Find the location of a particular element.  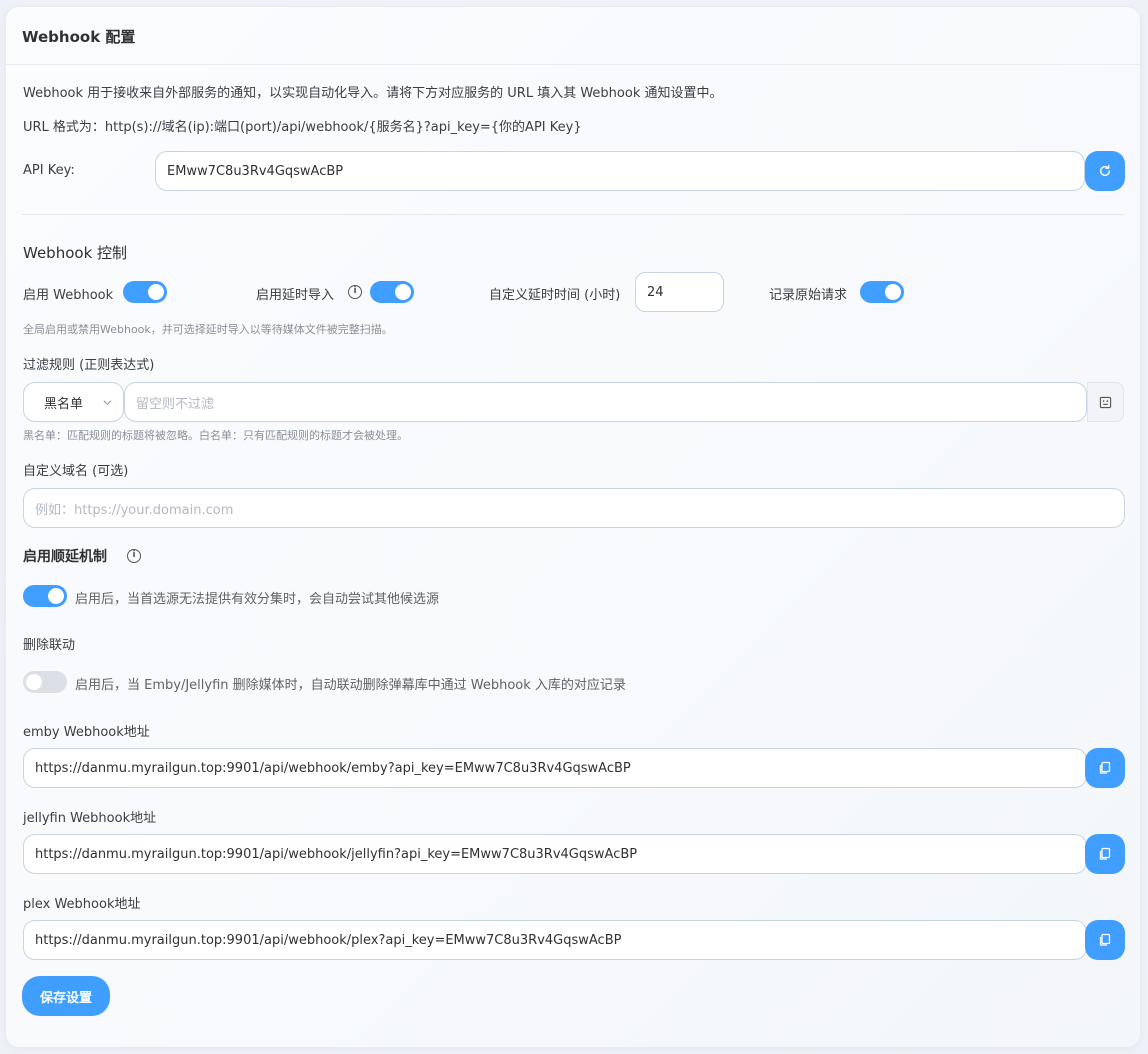

delay-hours-label: 自定义延时时间 (小时) is located at coordinates (555, 295).